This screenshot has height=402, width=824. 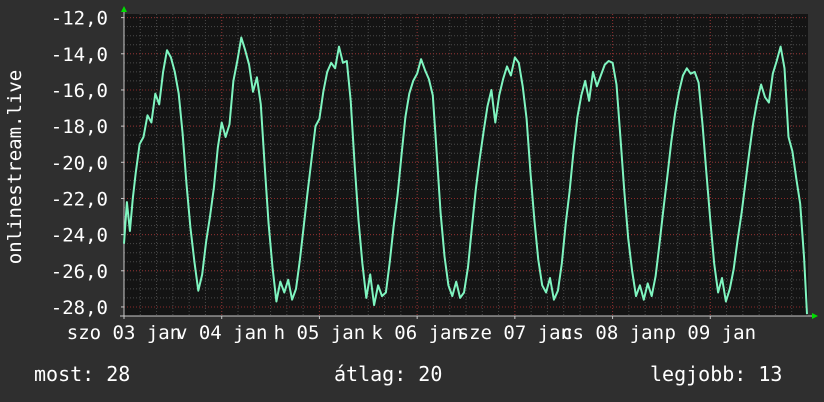 What do you see at coordinates (320, 333) in the screenshot?
I see `x-tick-label: h 05 jan` at bounding box center [320, 333].